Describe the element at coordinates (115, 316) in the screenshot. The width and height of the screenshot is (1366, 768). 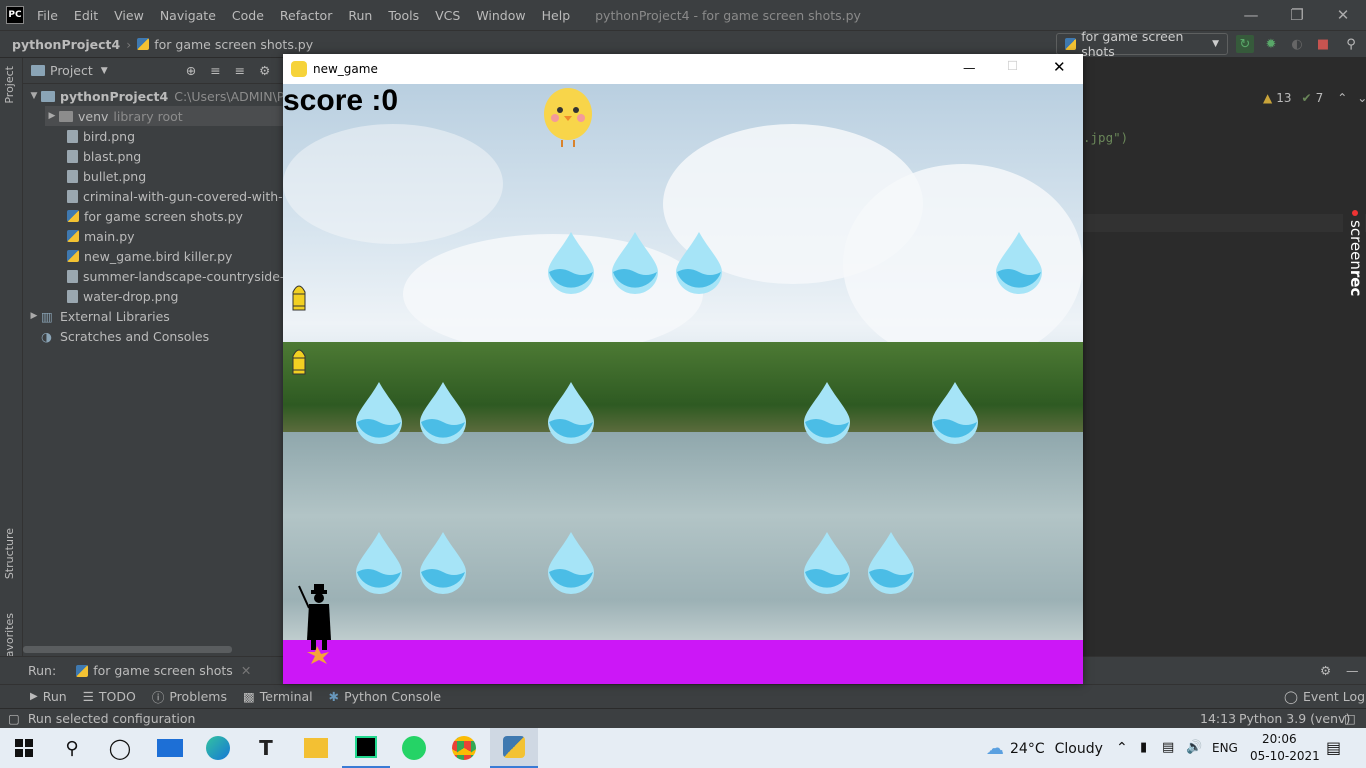
I see `external-libraries-label: External Libraries` at that location.